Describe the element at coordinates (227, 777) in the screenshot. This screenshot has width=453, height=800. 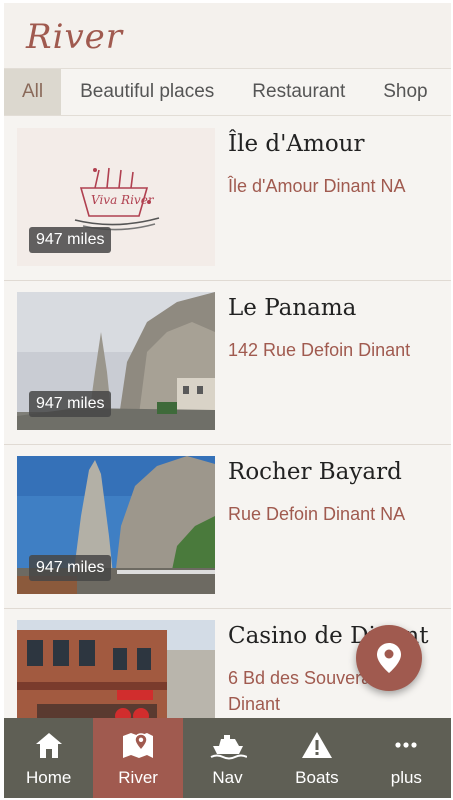
I see `nav-nav-label: Nav` at that location.